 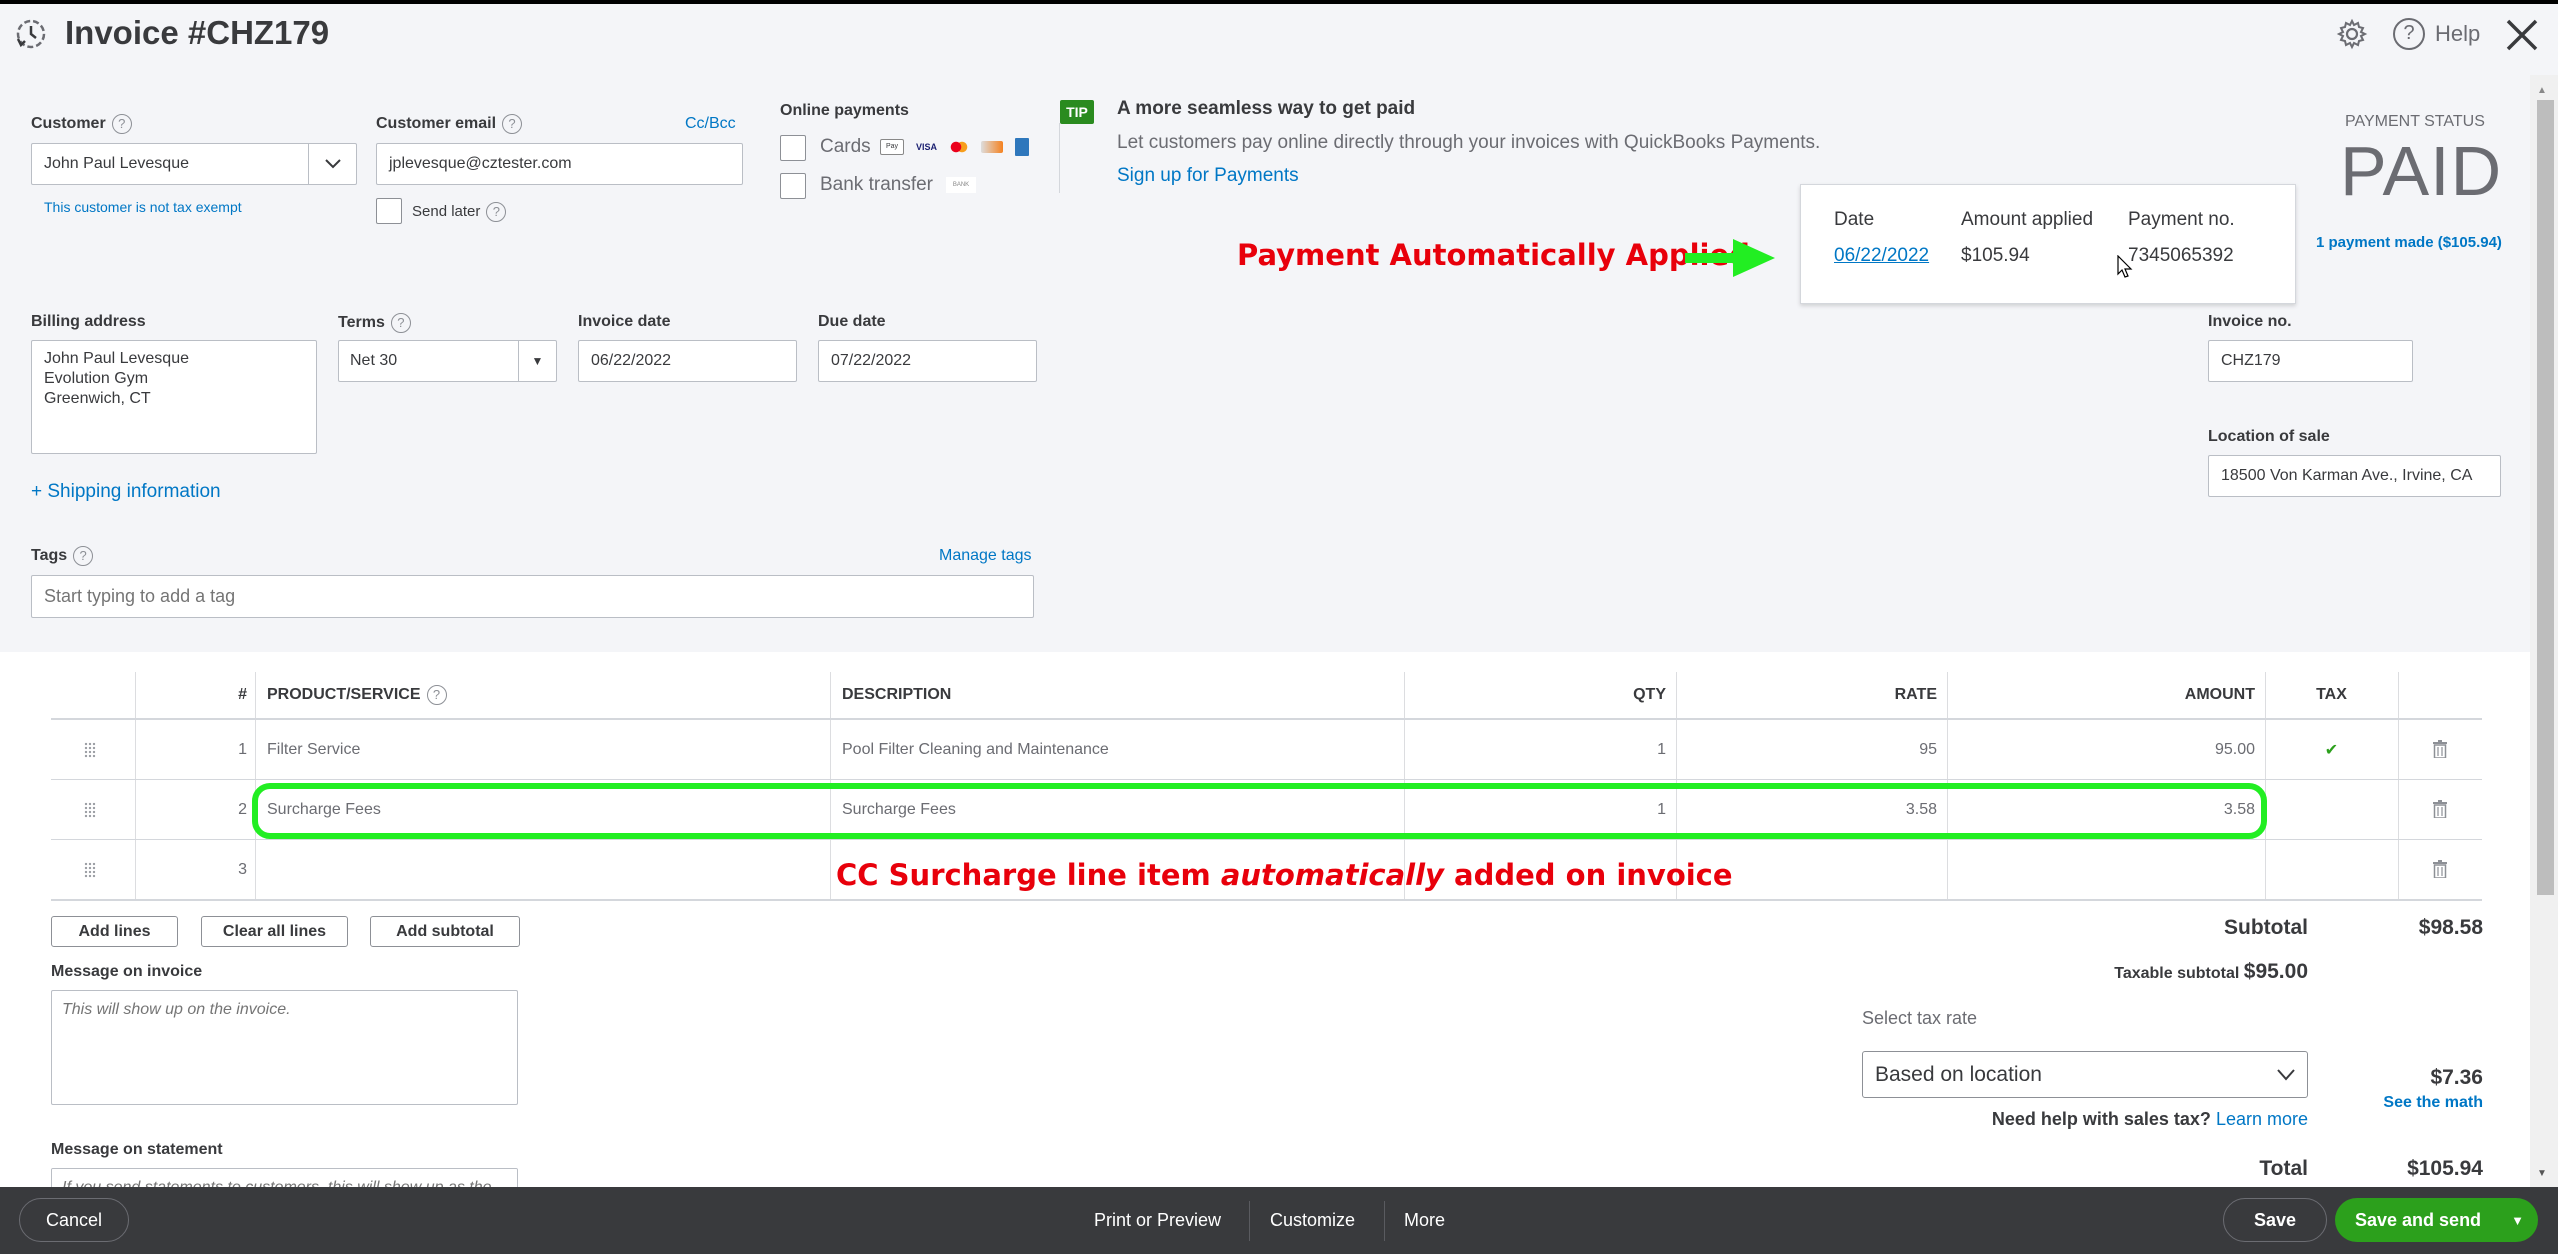 What do you see at coordinates (1384, 1221) in the screenshot?
I see `footer-divider` at bounding box center [1384, 1221].